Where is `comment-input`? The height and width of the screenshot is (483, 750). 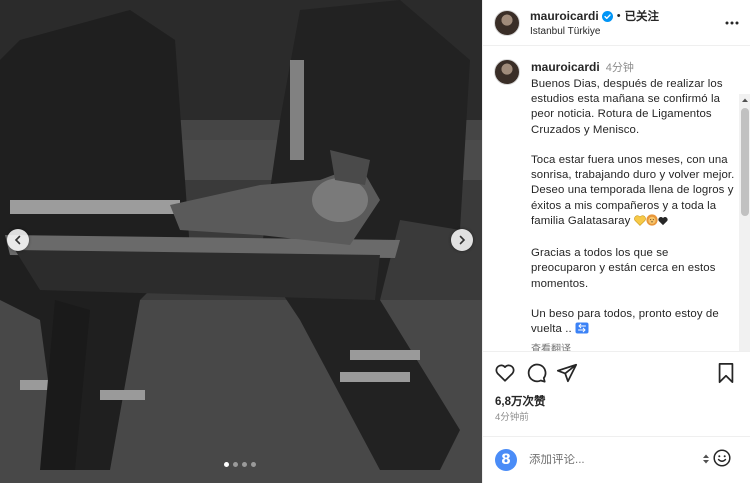 comment-input is located at coordinates (609, 460).